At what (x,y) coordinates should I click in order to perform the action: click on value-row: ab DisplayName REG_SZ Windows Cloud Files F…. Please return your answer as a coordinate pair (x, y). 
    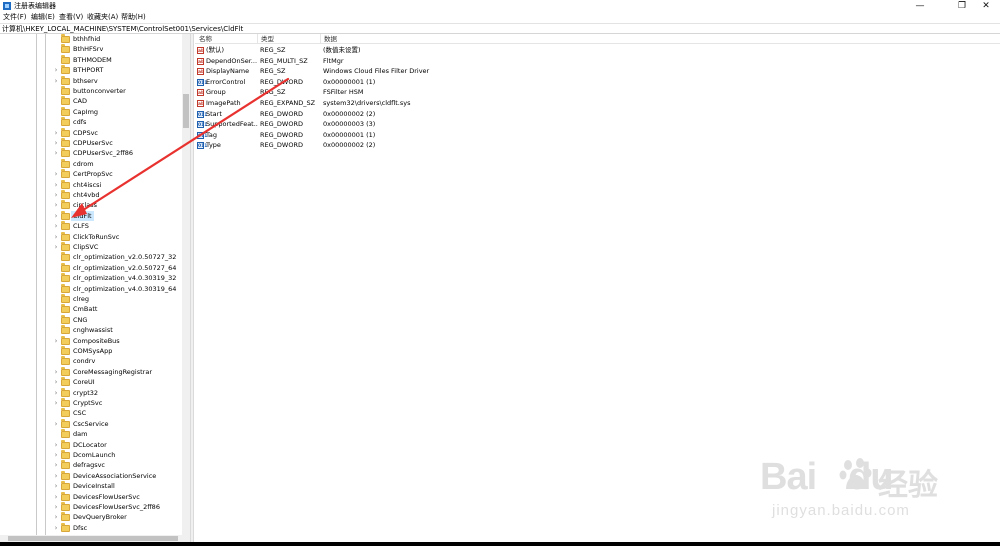
    Looking at the image, I should click on (597, 71).